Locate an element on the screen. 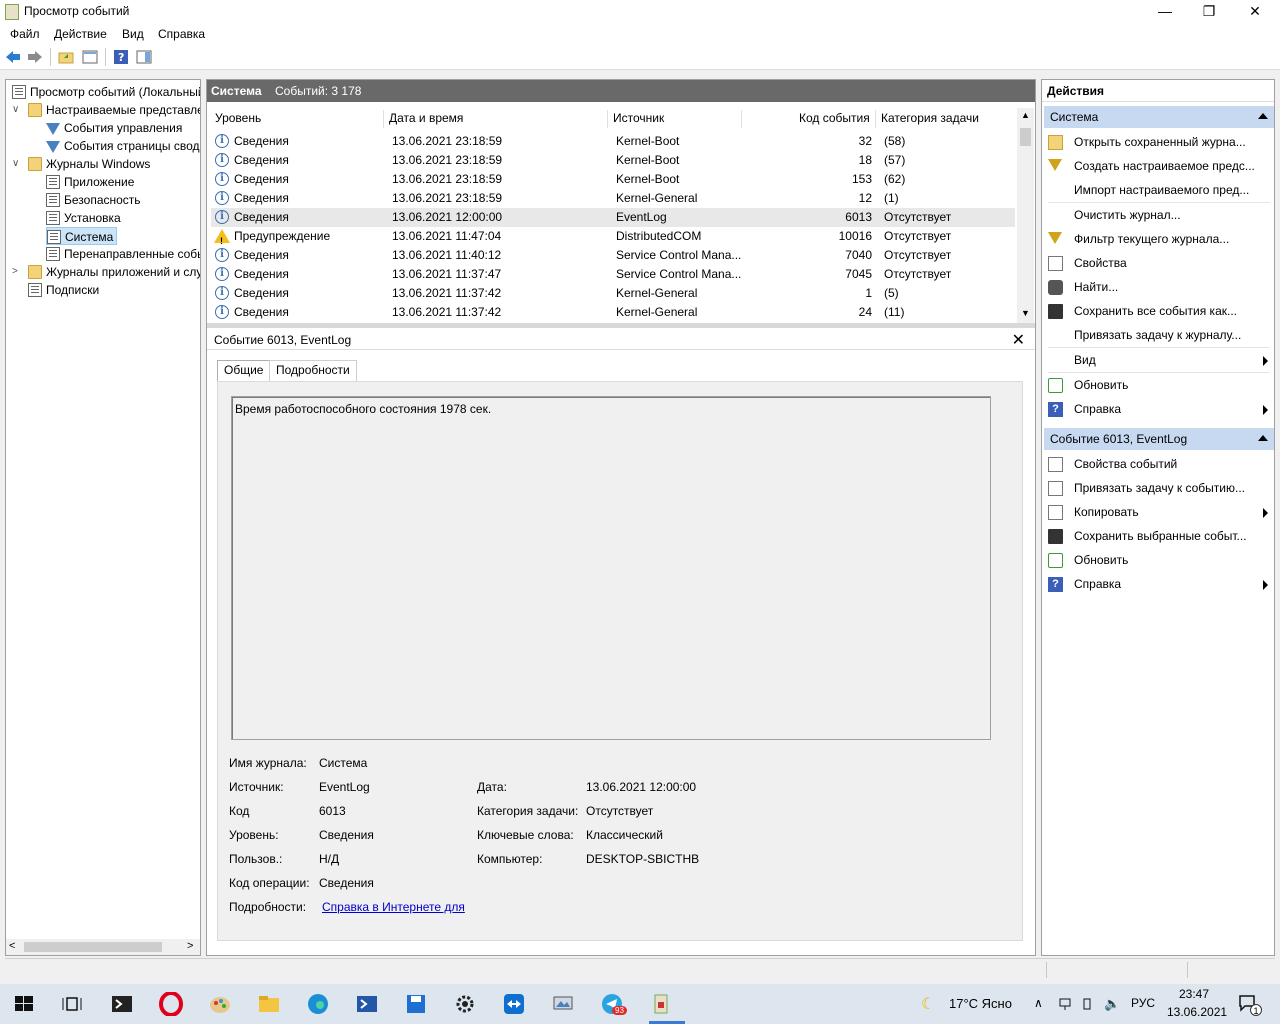 Image resolution: width=1280 pixels, height=1024 pixels. menu-help: Справка is located at coordinates (181, 34).